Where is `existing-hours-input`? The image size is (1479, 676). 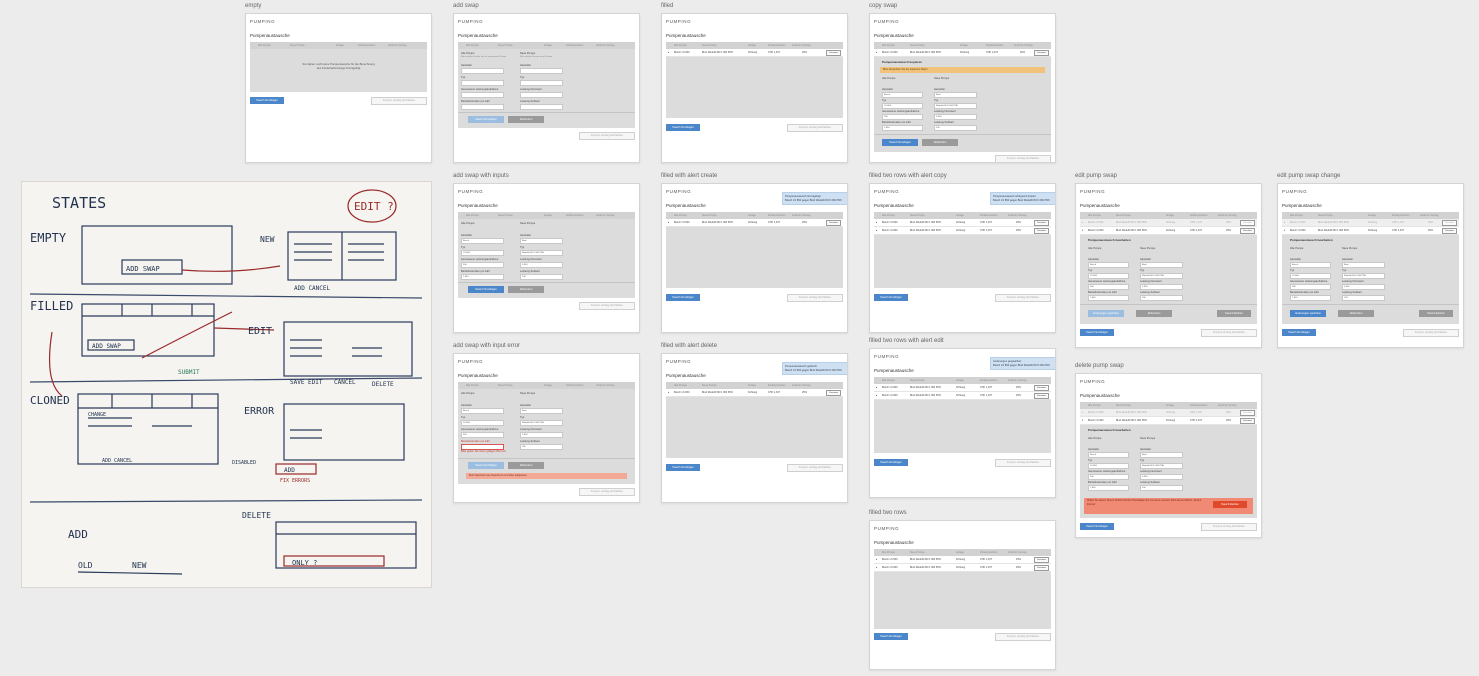 existing-hours-input is located at coordinates (541, 107).